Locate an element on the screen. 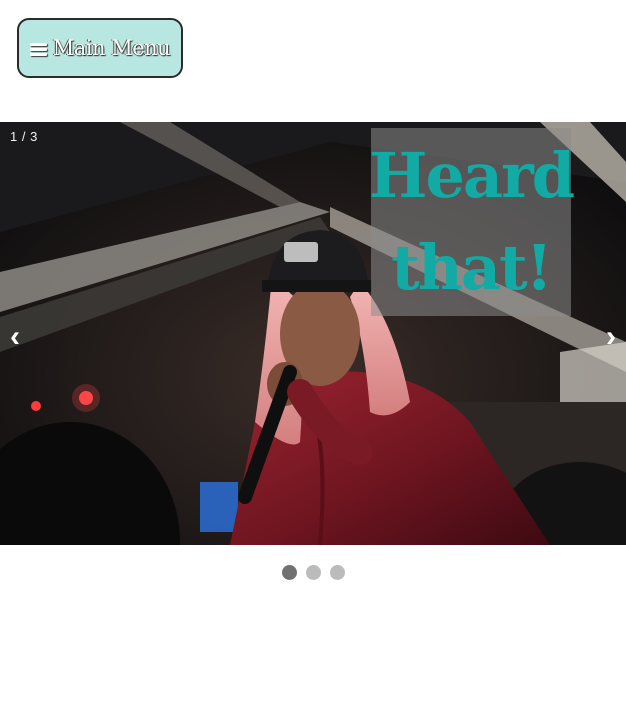 The width and height of the screenshot is (626, 705). slide-indicator-dots is located at coordinates (313, 572).